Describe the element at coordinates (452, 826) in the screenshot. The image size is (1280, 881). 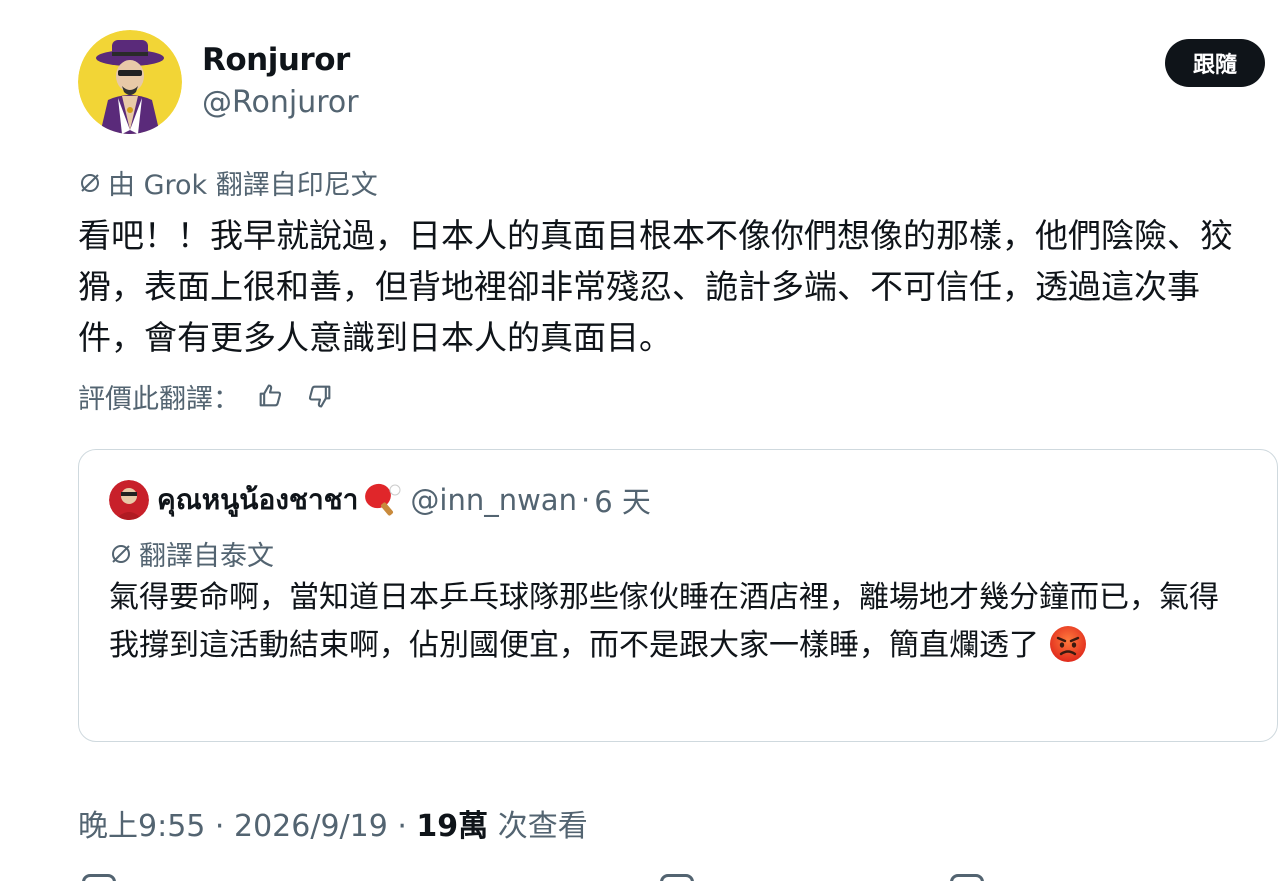
I see `views-count: 19萬` at that location.